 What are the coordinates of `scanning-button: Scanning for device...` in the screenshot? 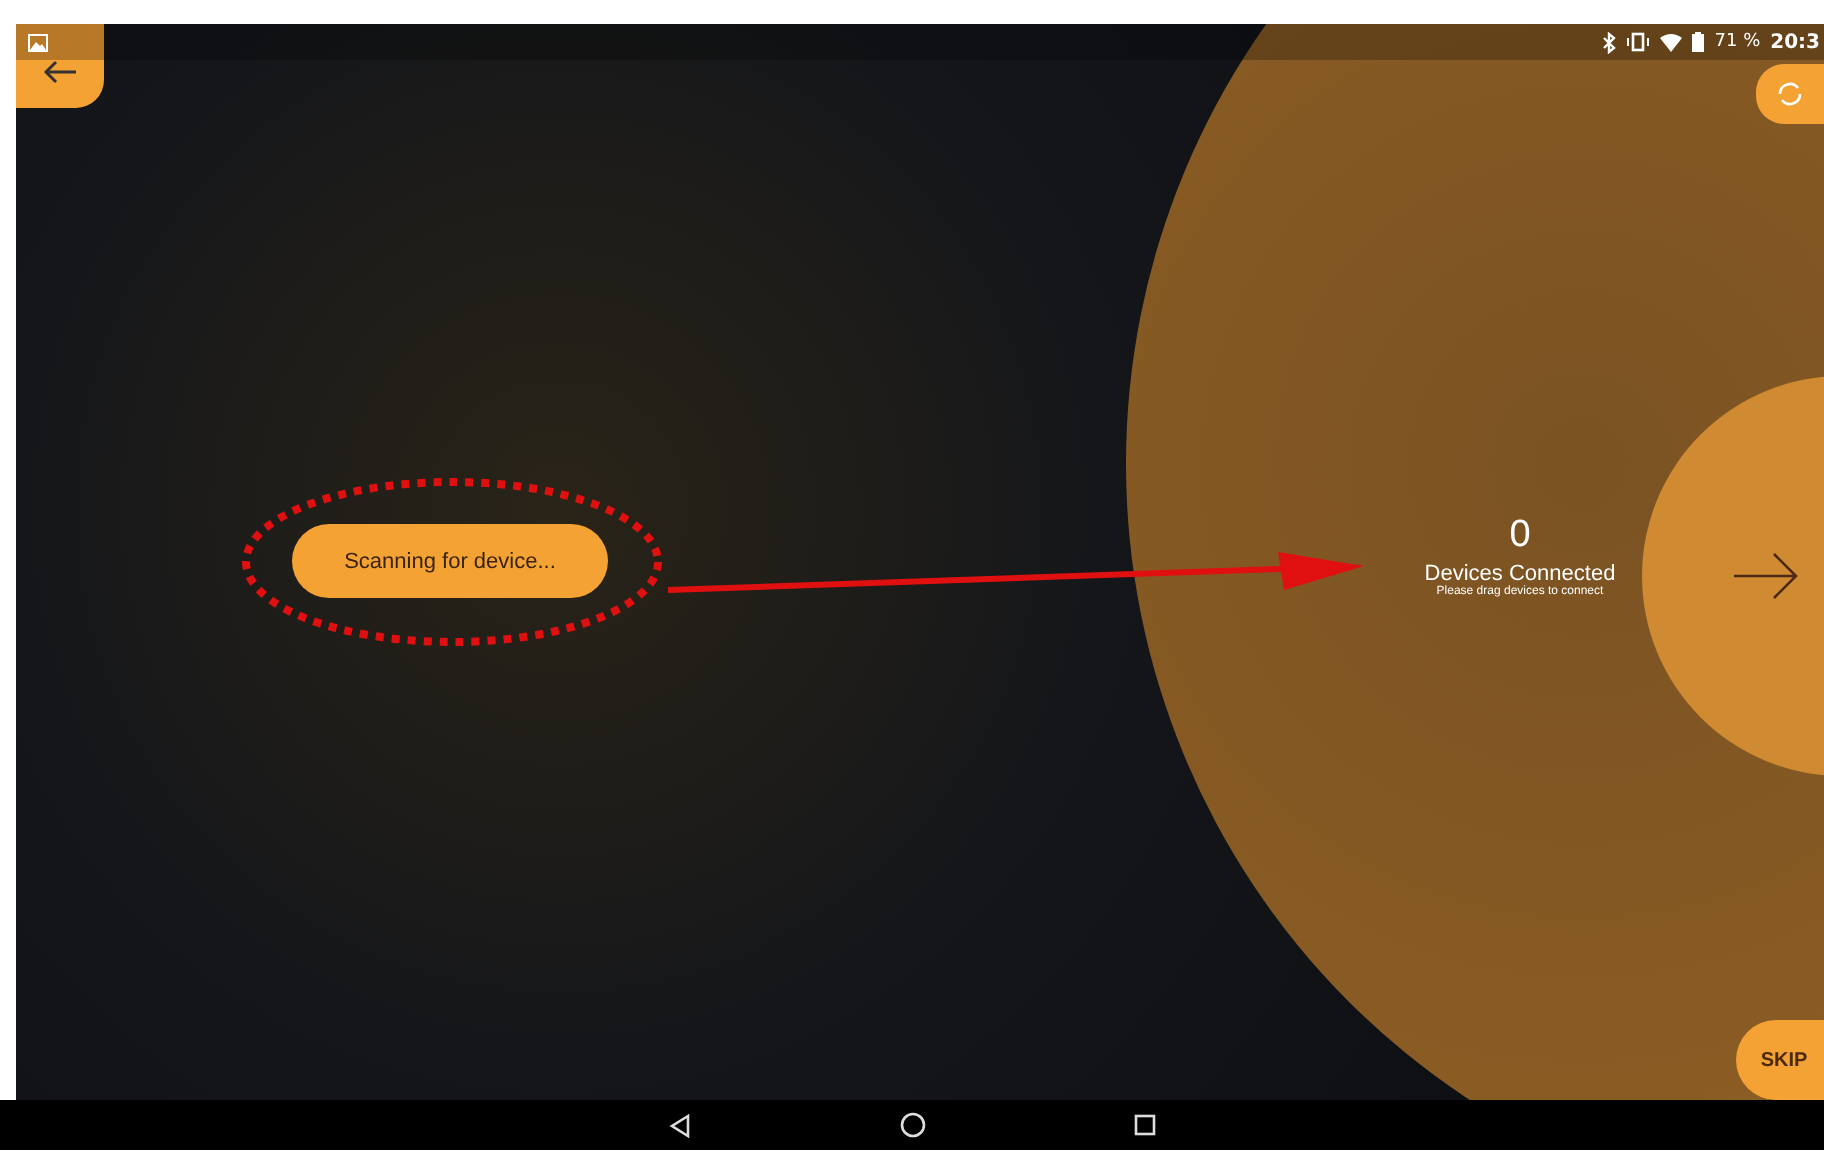 It's located at (450, 561).